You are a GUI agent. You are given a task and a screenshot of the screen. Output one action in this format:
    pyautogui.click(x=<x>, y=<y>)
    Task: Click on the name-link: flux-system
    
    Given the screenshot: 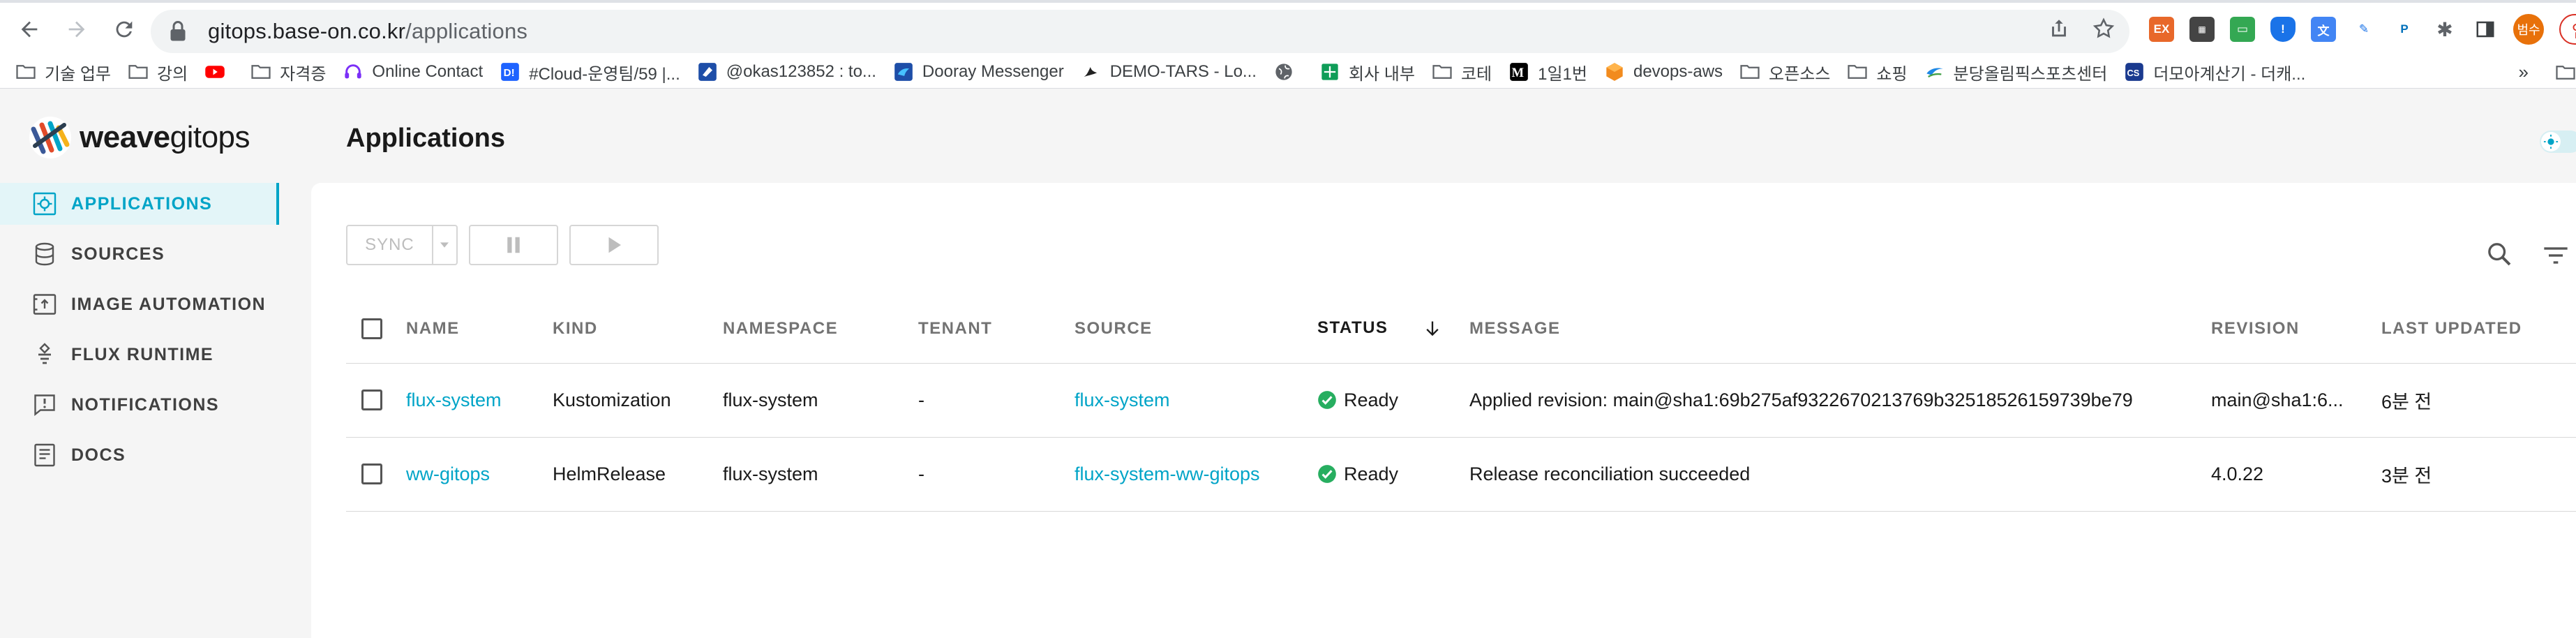 What is the action you would take?
    pyautogui.click(x=454, y=400)
    